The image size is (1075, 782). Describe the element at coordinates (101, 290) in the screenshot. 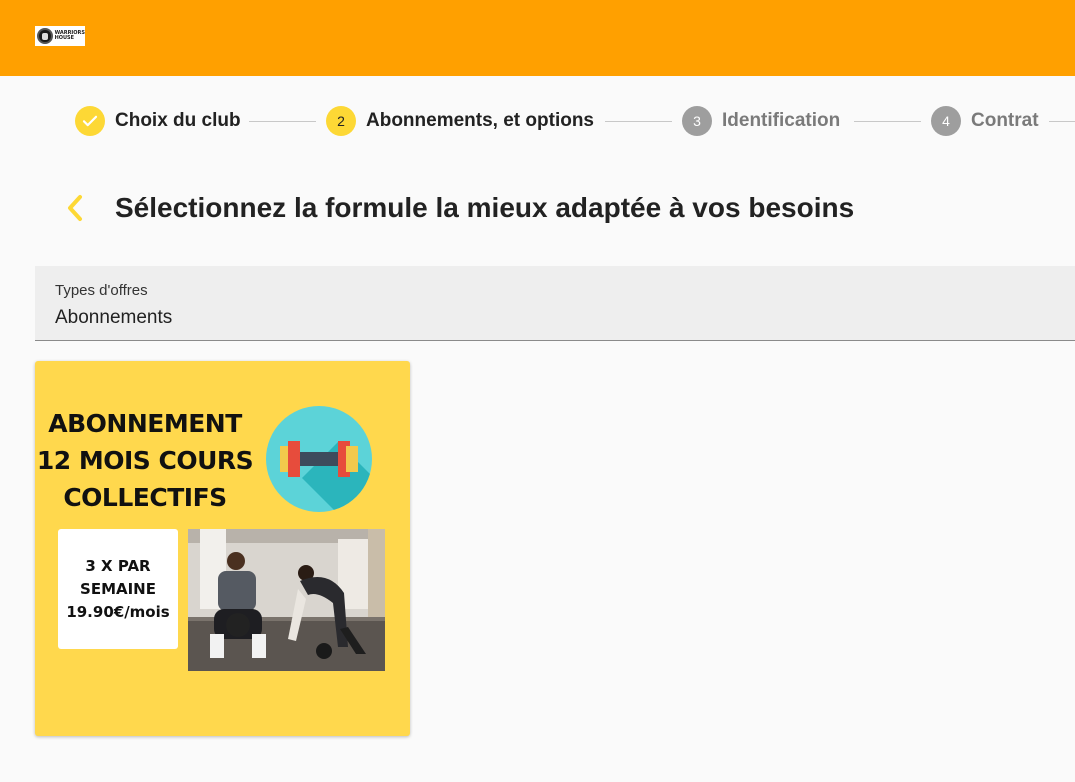

I see `select-label: Types d'offres` at that location.